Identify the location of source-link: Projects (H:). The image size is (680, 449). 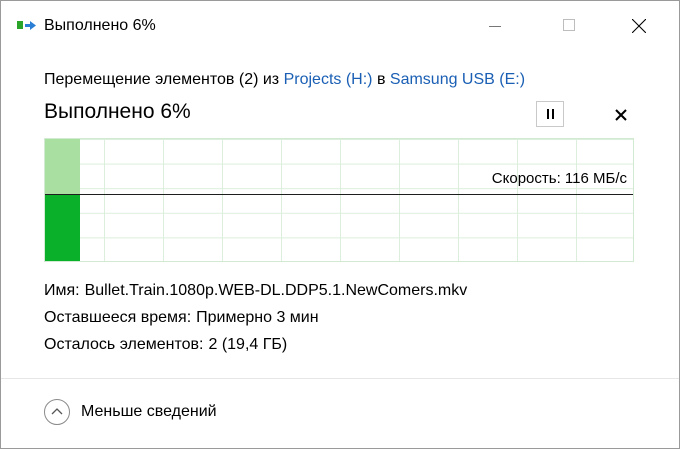
(328, 79).